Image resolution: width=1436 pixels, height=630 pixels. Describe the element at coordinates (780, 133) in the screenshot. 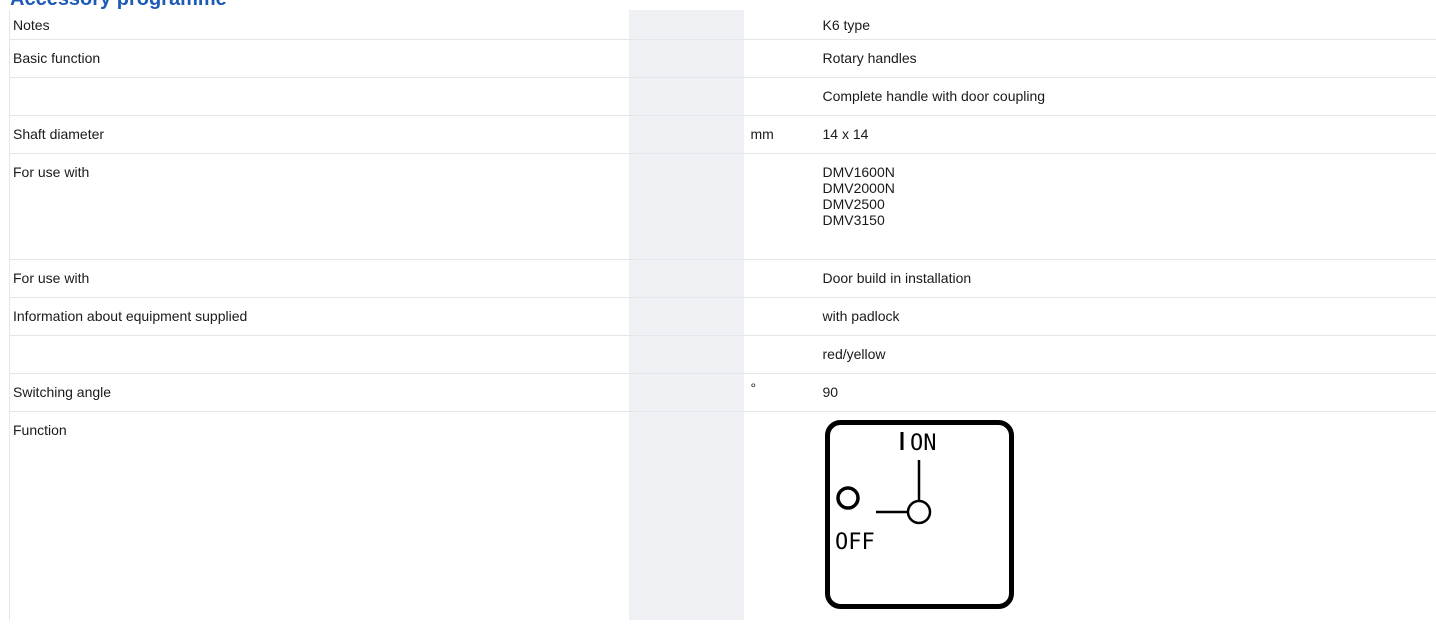

I see `row-unit: mm` at that location.